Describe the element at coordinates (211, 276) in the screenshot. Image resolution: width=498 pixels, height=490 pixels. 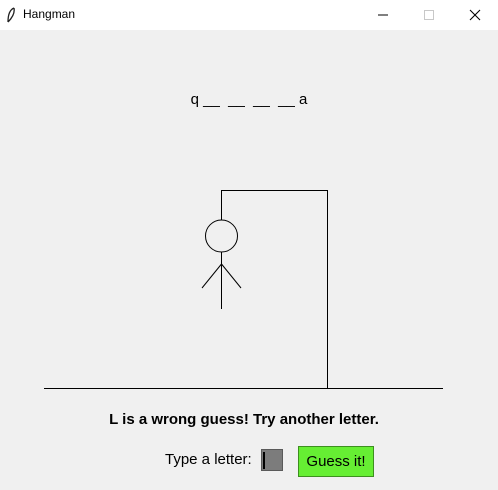
I see `hangman-left-arm` at that location.